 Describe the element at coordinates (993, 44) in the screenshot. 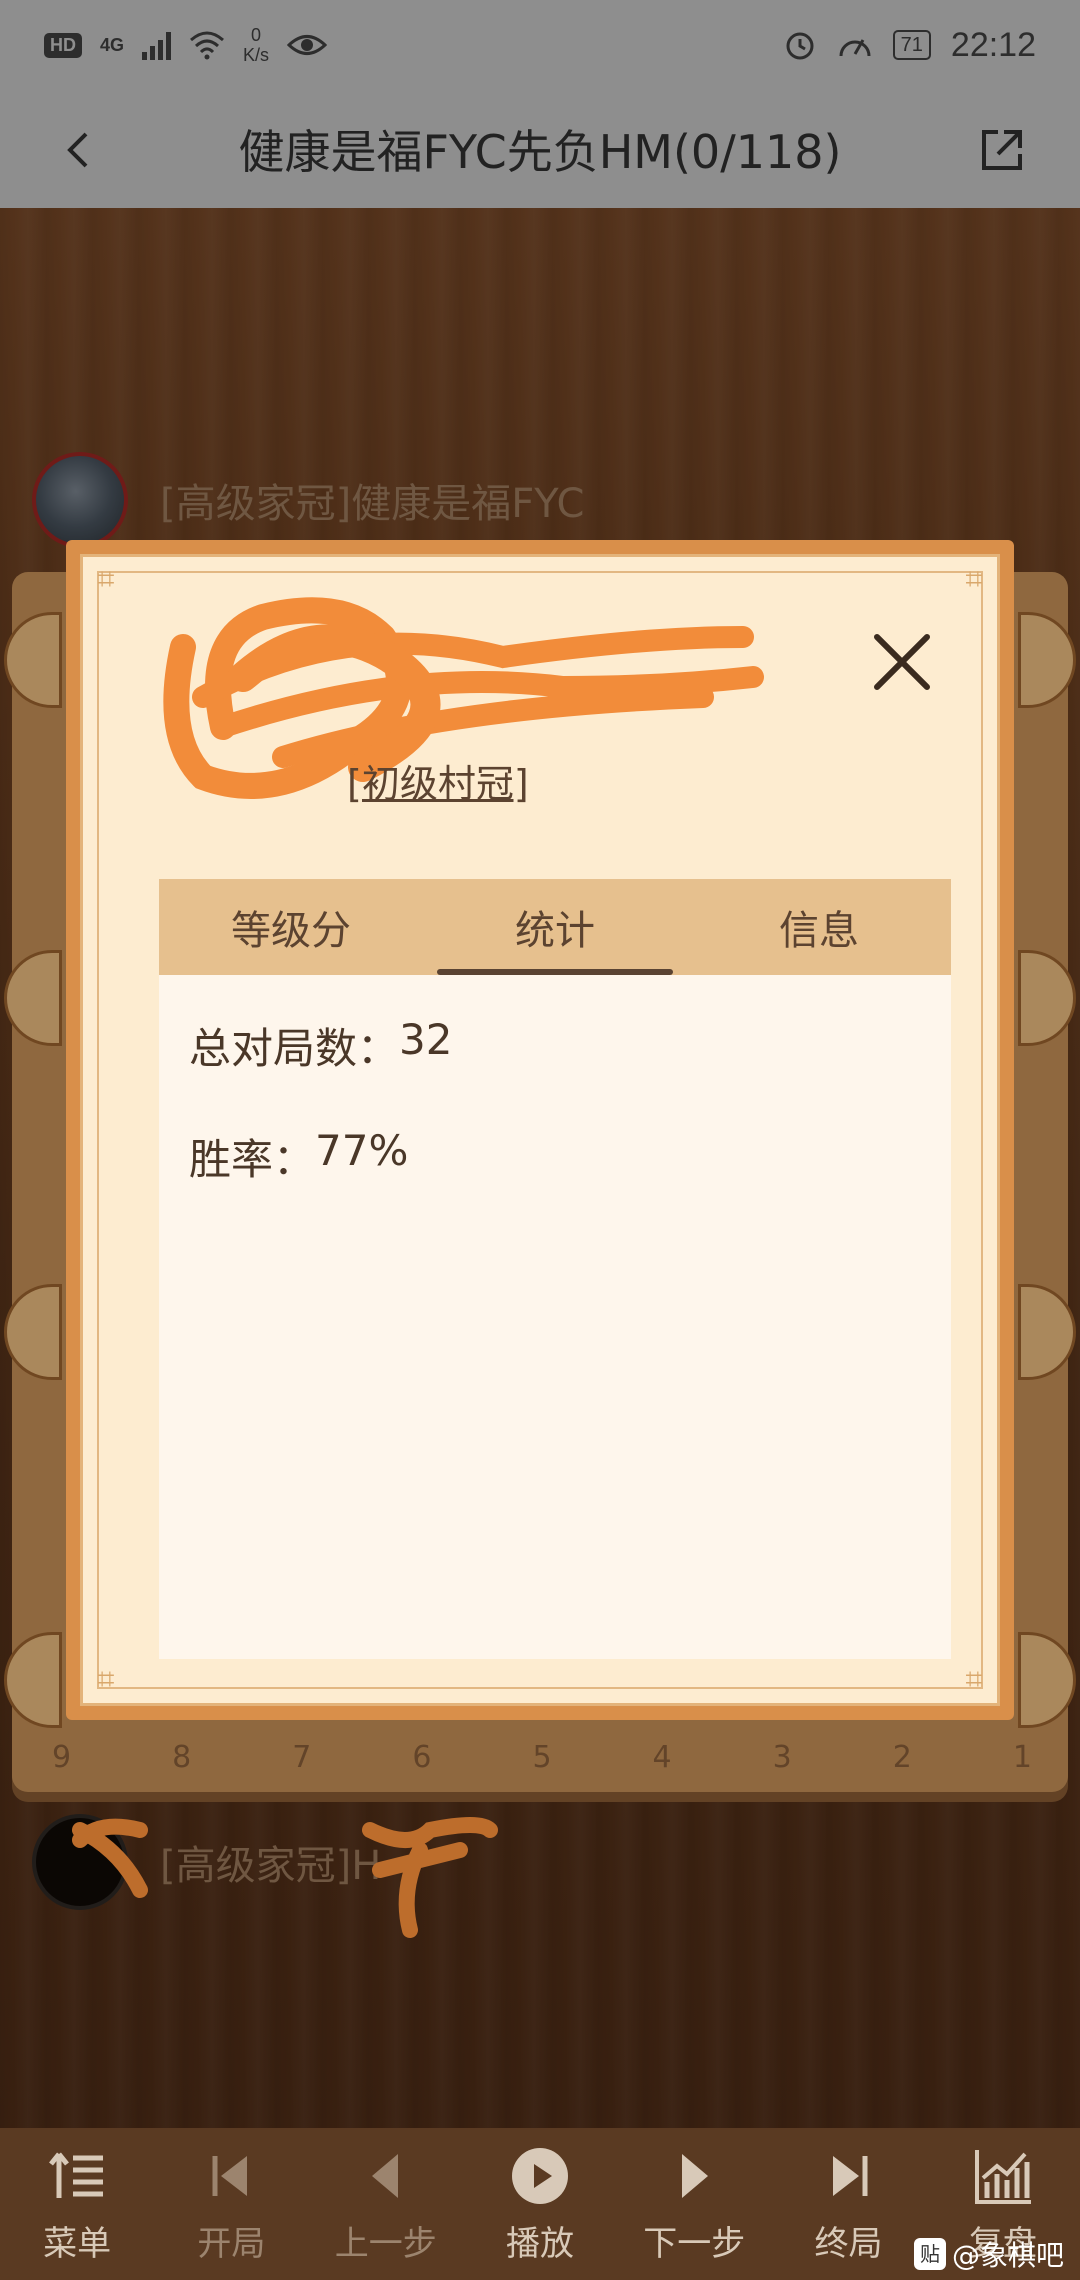

I see `status-time: 22:12` at that location.